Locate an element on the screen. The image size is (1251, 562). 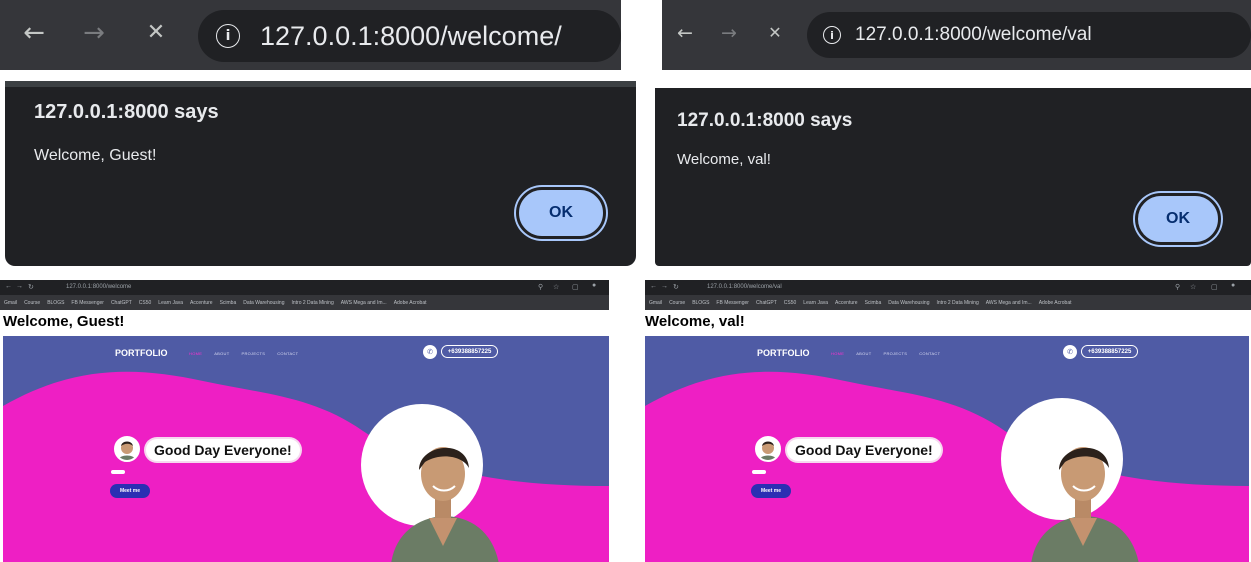
dialog-message: Welcome, val! is located at coordinates (724, 159).